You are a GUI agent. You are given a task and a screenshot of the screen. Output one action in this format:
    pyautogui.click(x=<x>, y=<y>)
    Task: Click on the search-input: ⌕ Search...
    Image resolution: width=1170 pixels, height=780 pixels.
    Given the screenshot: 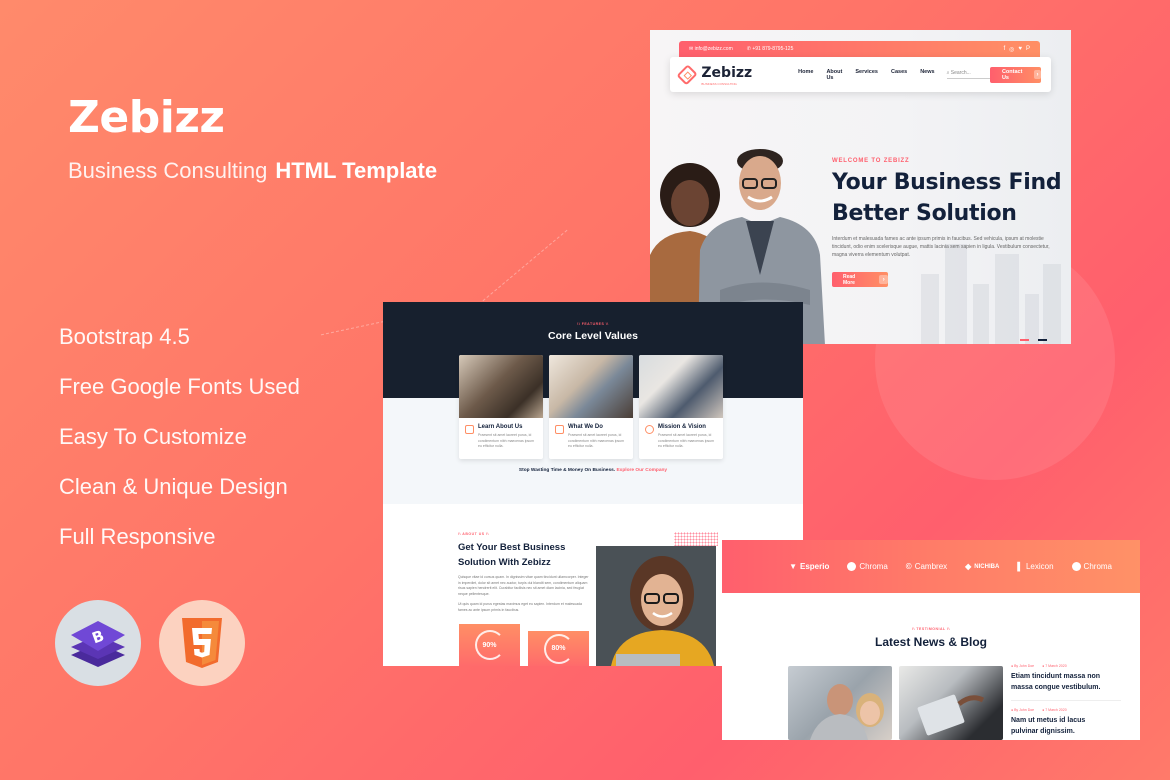 What is the action you would take?
    pyautogui.click(x=968, y=74)
    